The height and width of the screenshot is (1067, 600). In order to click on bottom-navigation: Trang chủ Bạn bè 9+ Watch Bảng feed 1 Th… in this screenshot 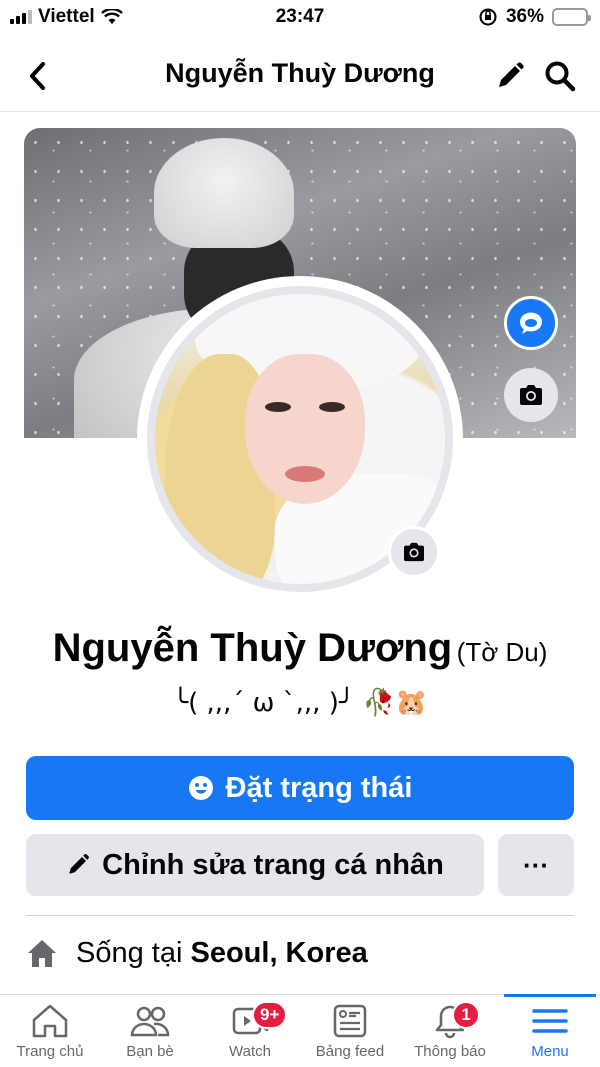, I will do `click(300, 1030)`.